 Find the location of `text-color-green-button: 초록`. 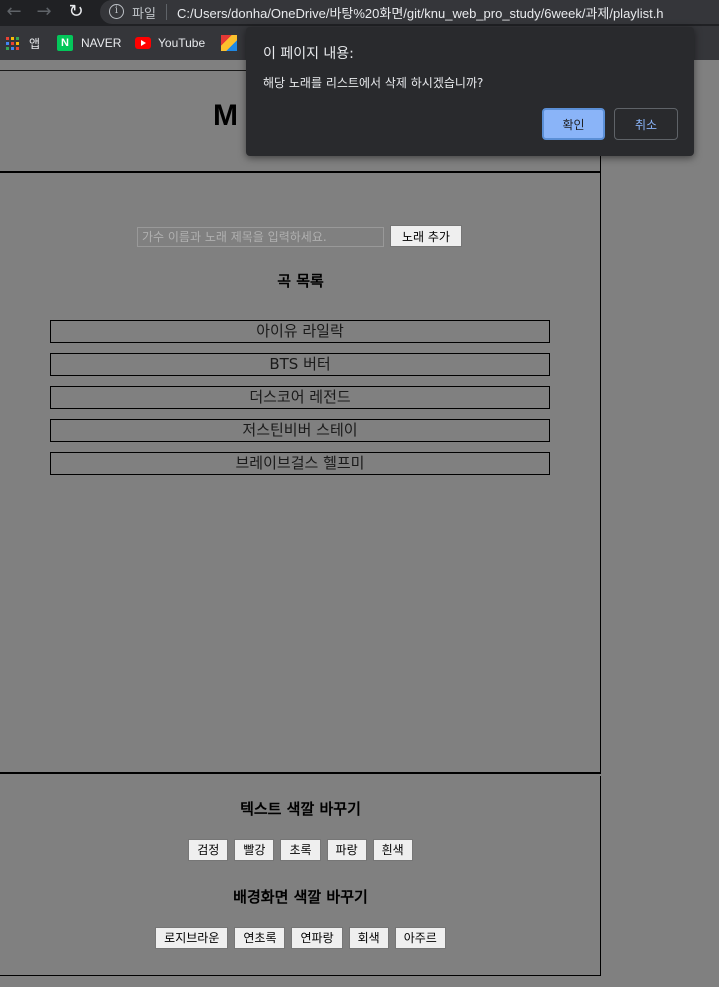

text-color-green-button: 초록 is located at coordinates (300, 850).